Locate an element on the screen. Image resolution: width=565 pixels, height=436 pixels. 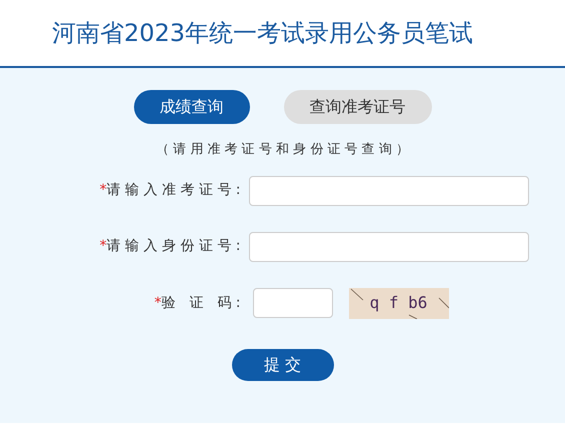
captcha-field is located at coordinates (292, 303).